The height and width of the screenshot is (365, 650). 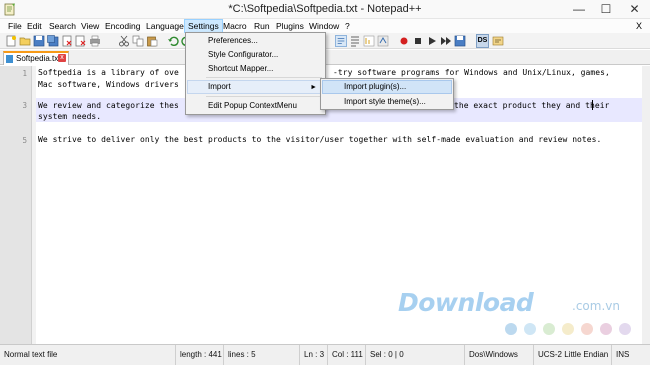 What do you see at coordinates (165, 26) in the screenshot?
I see `menu-language: Language` at bounding box center [165, 26].